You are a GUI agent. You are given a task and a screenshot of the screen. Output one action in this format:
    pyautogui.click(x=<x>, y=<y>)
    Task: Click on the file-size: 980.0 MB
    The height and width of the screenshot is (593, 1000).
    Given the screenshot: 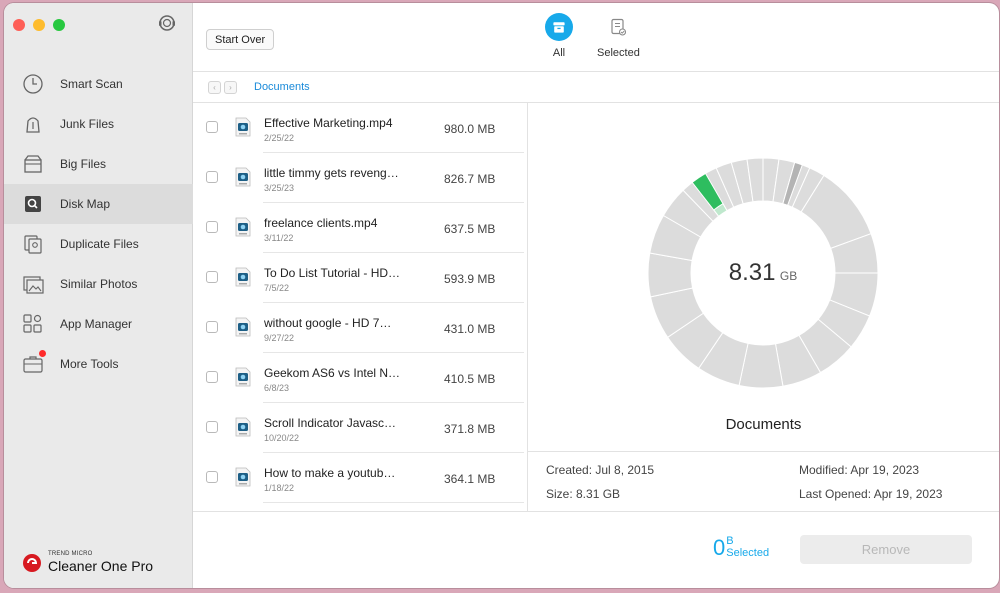 What is the action you would take?
    pyautogui.click(x=470, y=129)
    